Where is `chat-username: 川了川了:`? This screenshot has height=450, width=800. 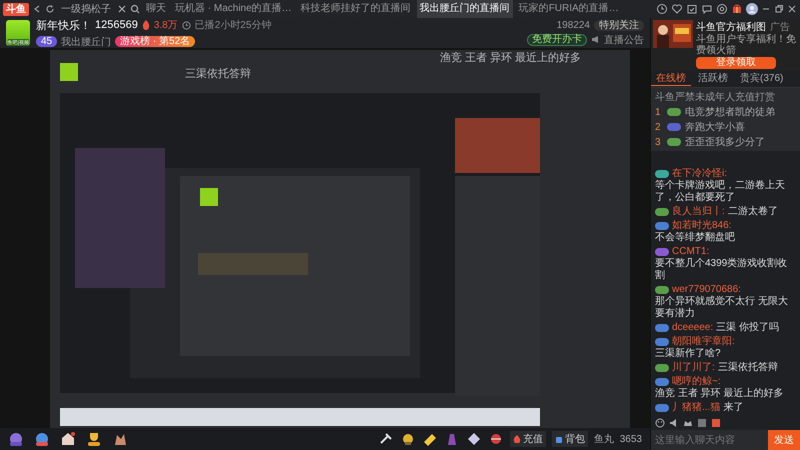 chat-username: 川了川了: is located at coordinates (693, 368).